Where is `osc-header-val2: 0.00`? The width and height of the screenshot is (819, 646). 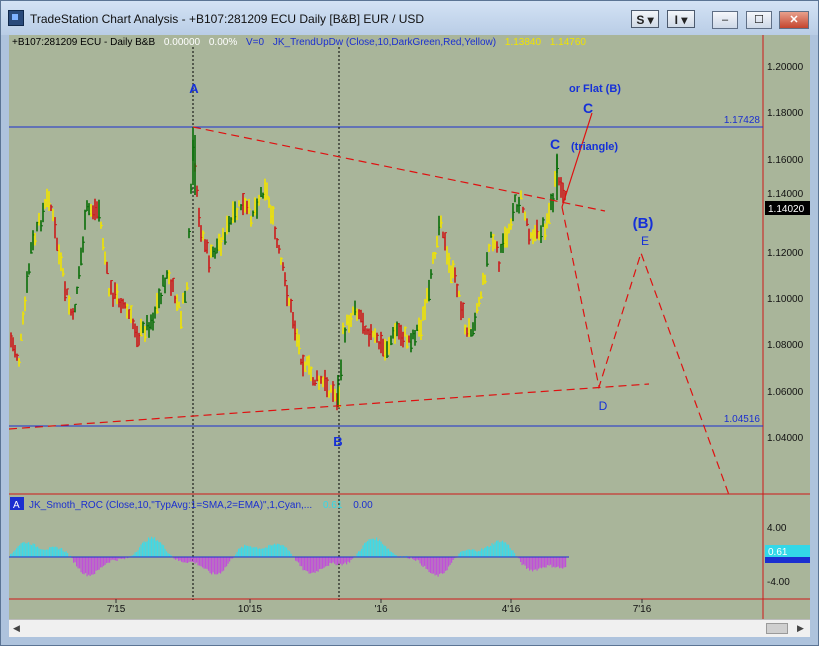
osc-header-val2: 0.00 is located at coordinates (363, 505).